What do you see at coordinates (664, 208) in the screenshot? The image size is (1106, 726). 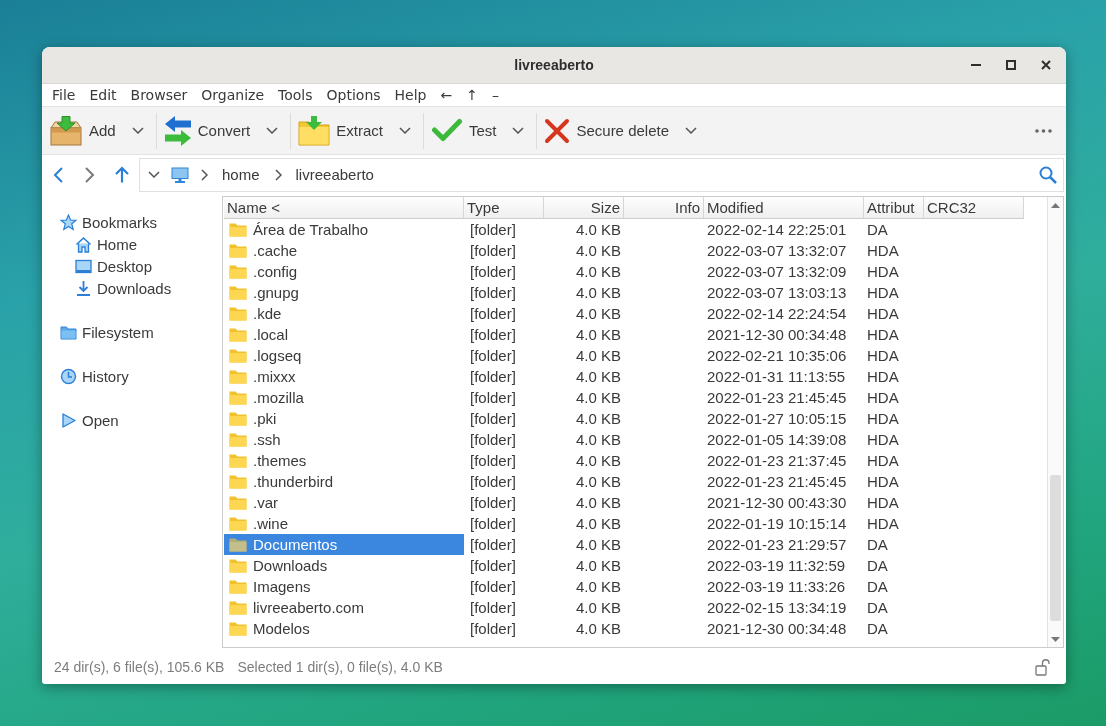 I see `column-header: Info` at bounding box center [664, 208].